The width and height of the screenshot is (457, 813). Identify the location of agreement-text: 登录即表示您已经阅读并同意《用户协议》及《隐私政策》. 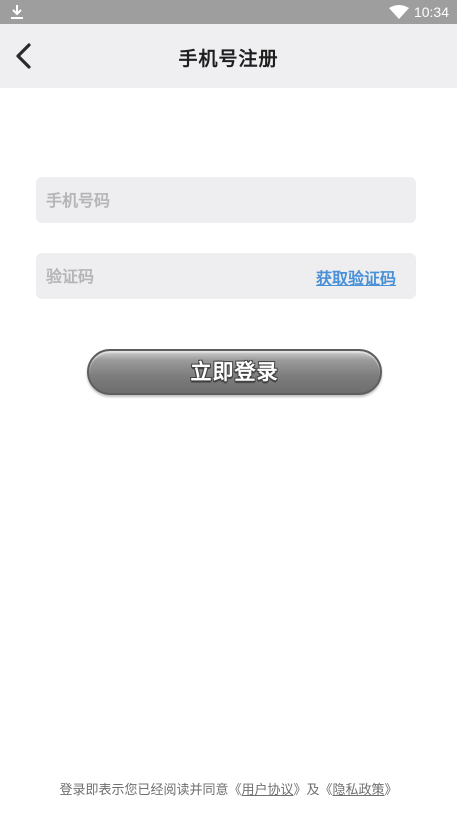
(228, 788).